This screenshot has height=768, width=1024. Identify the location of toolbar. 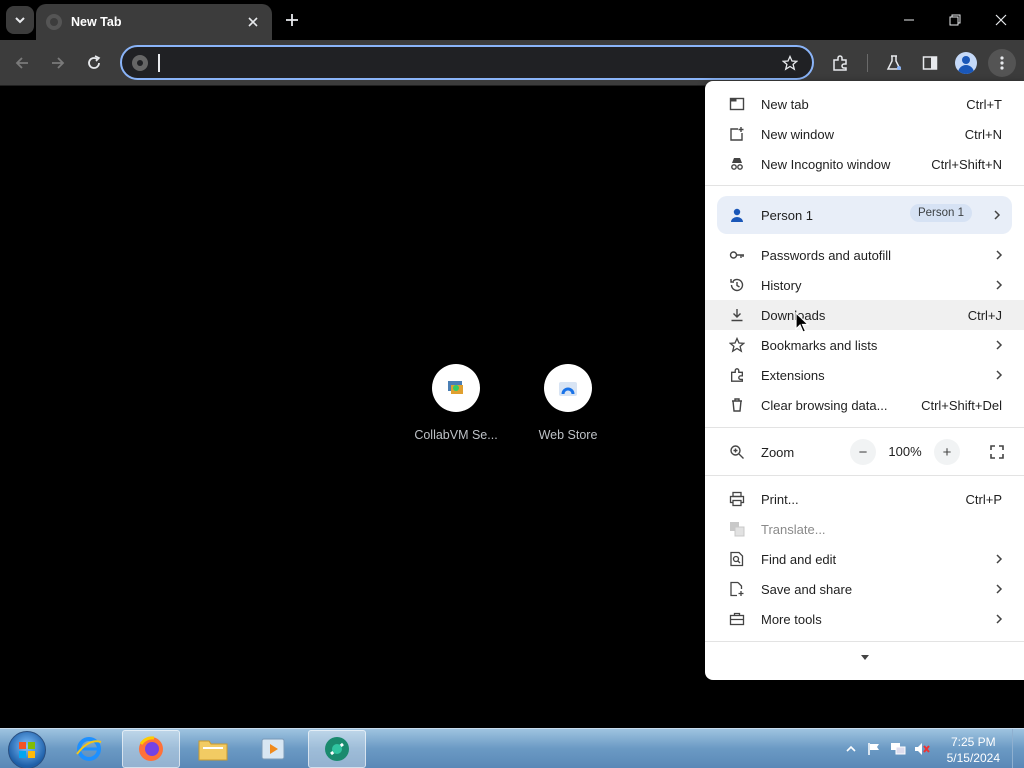
(512, 63).